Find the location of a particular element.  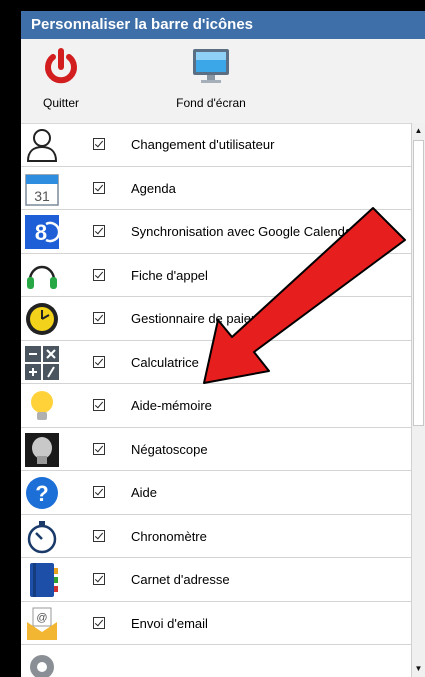

item-label: Gestionnaire de paiements is located at coordinates (209, 318).